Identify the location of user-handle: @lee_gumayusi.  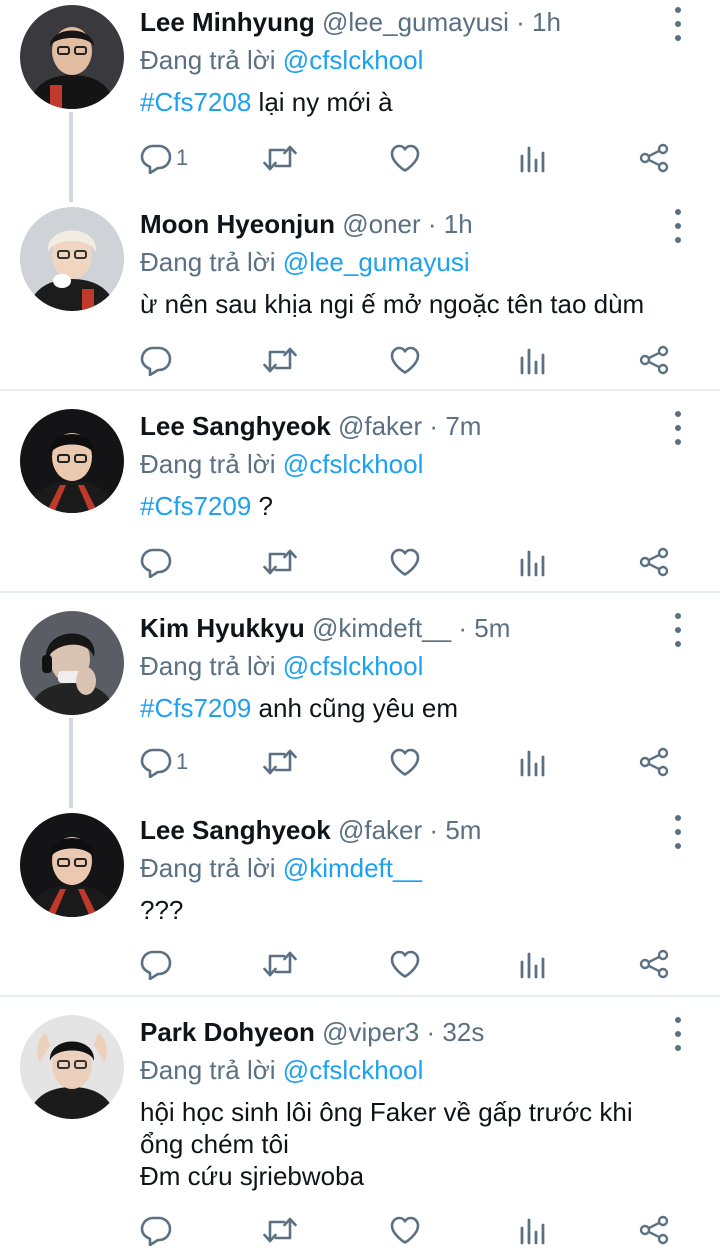
(415, 22).